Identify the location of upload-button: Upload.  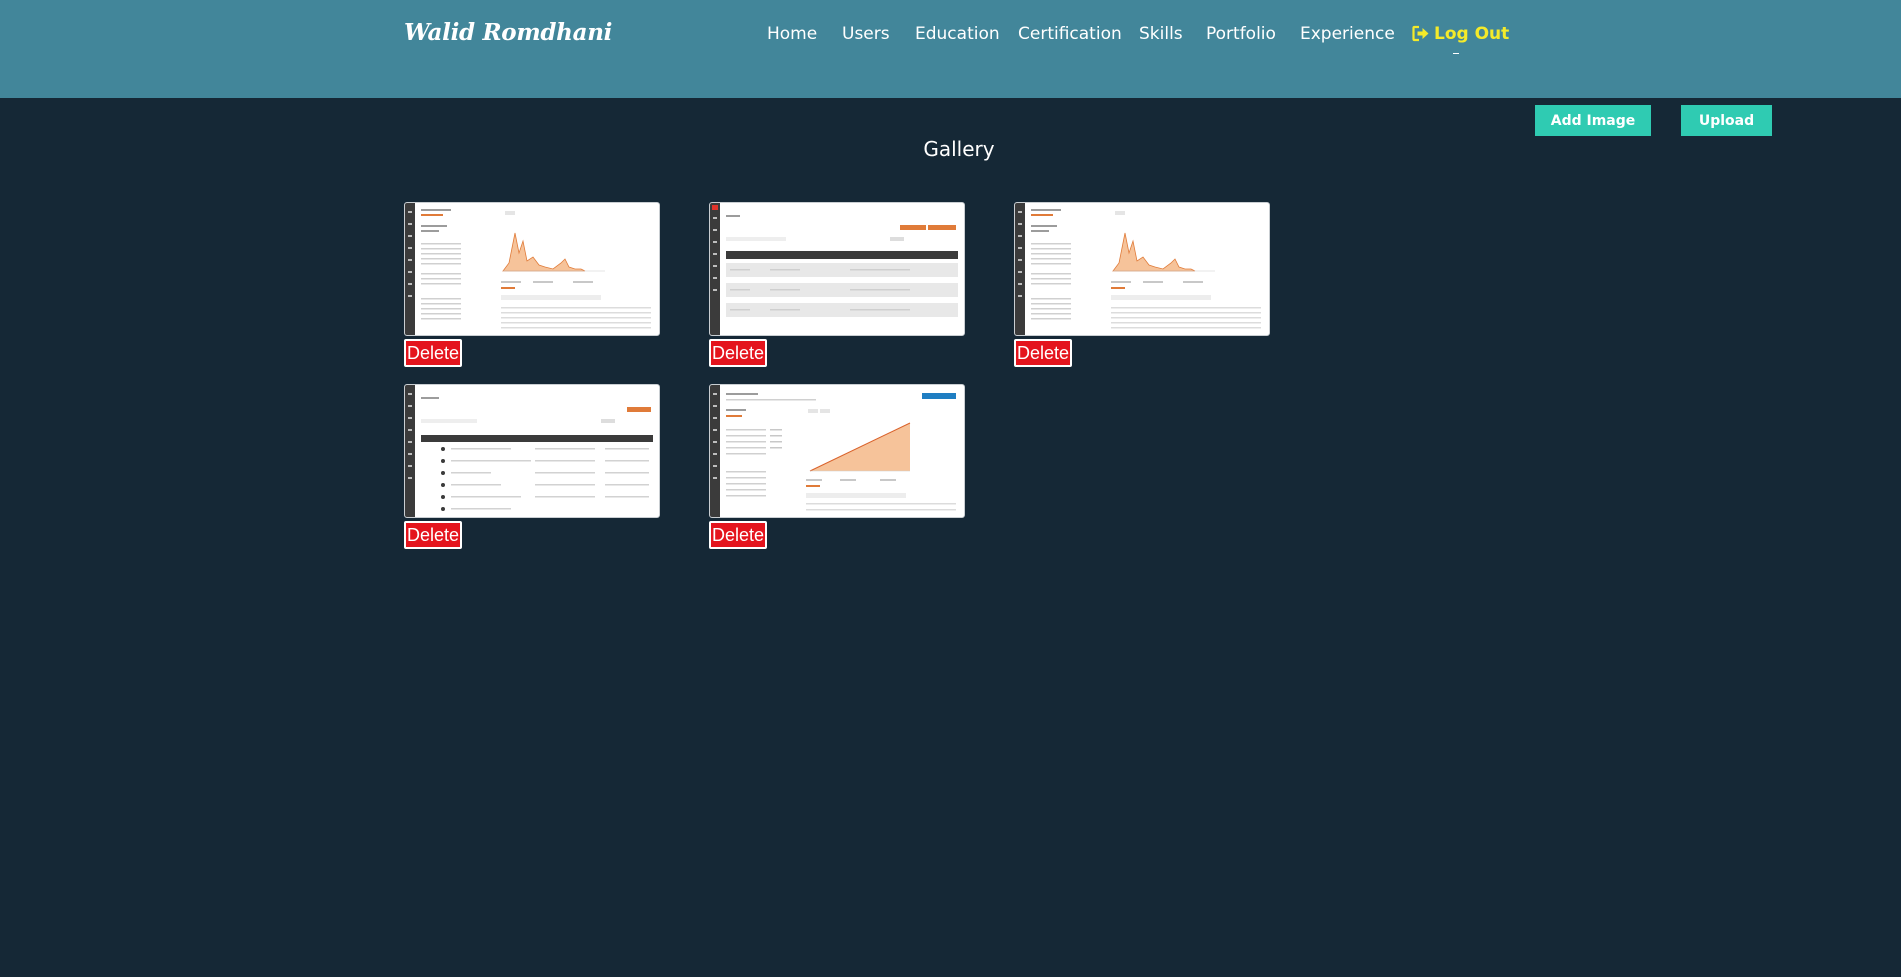
(1726, 120).